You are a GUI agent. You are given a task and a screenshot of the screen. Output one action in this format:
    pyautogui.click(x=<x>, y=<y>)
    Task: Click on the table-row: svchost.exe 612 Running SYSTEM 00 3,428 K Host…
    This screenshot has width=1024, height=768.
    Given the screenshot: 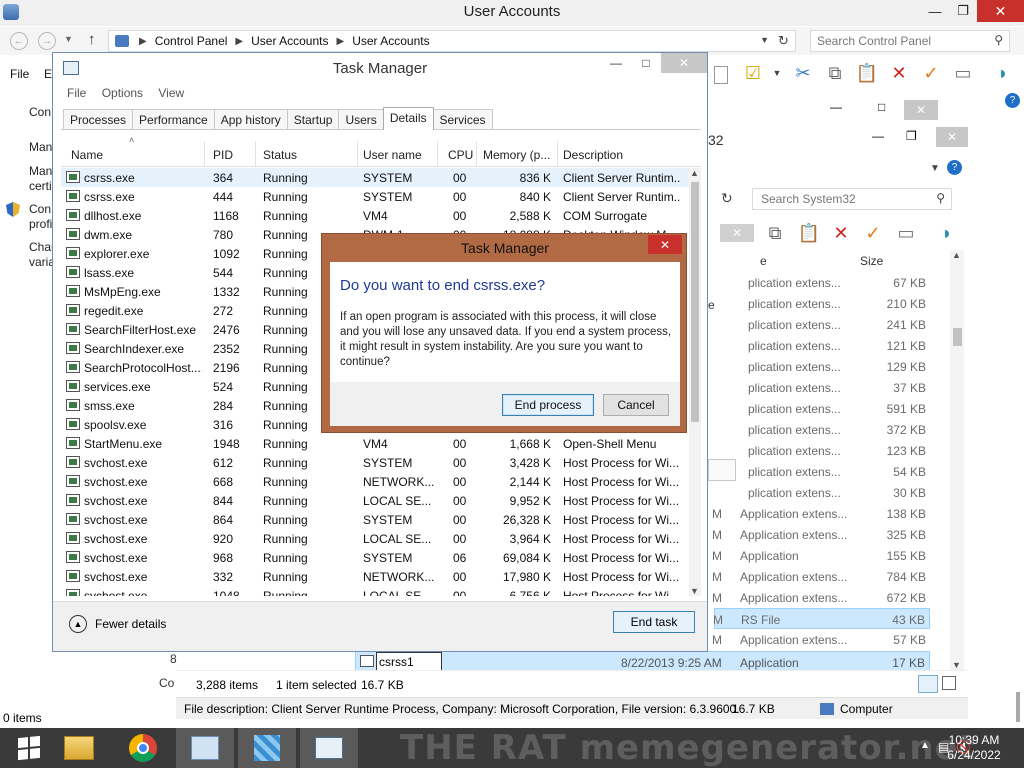 What is the action you would take?
    pyautogui.click(x=375, y=462)
    